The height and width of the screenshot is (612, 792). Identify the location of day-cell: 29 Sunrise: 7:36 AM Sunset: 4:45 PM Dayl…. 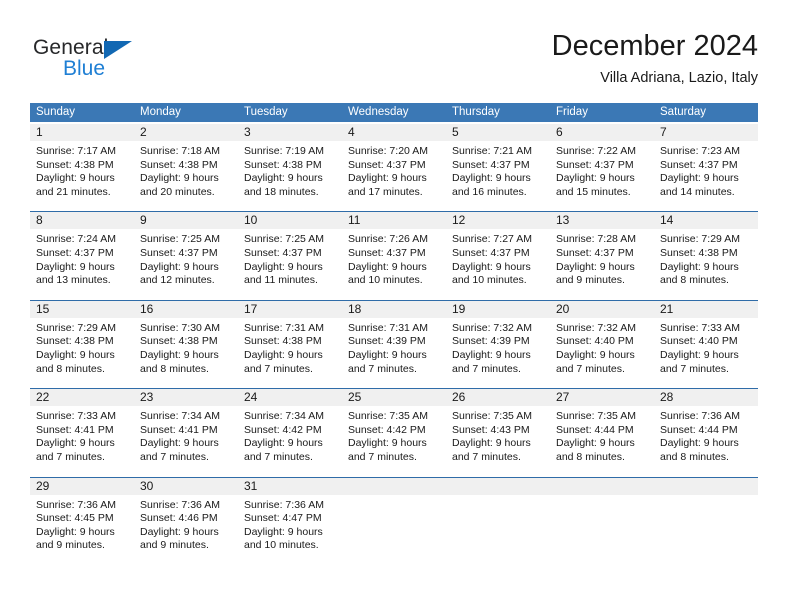
(82, 515).